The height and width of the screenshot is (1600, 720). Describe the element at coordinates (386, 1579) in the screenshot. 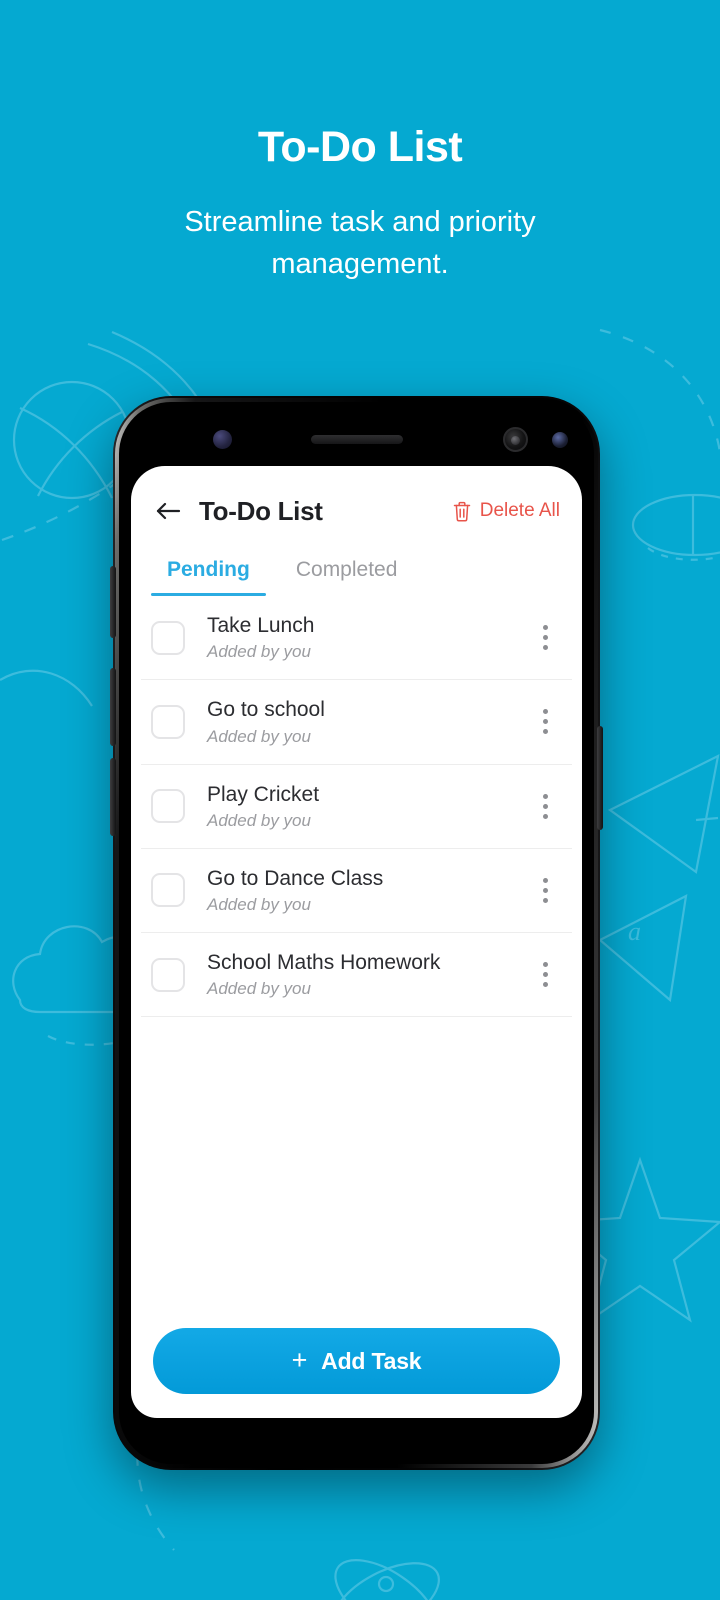

I see `atom-doodle` at that location.